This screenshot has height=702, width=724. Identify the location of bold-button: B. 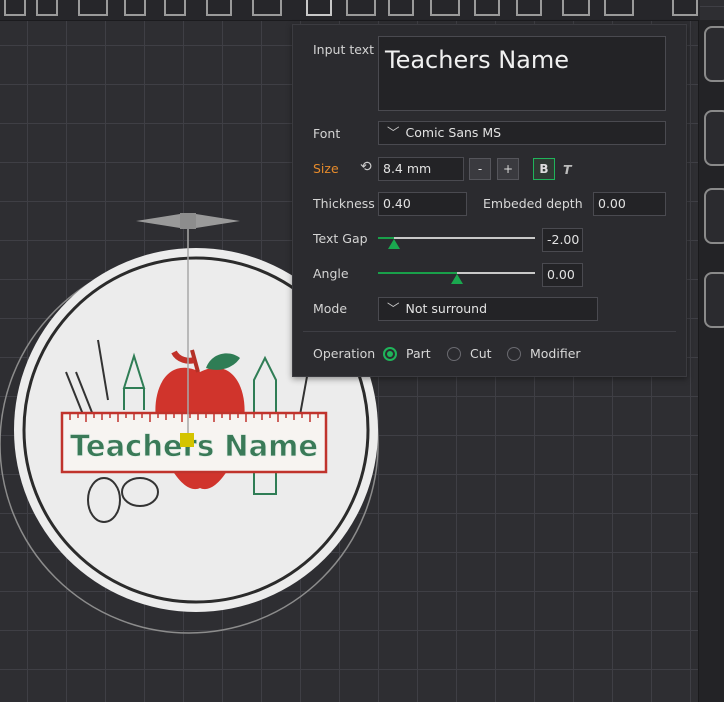
(544, 169).